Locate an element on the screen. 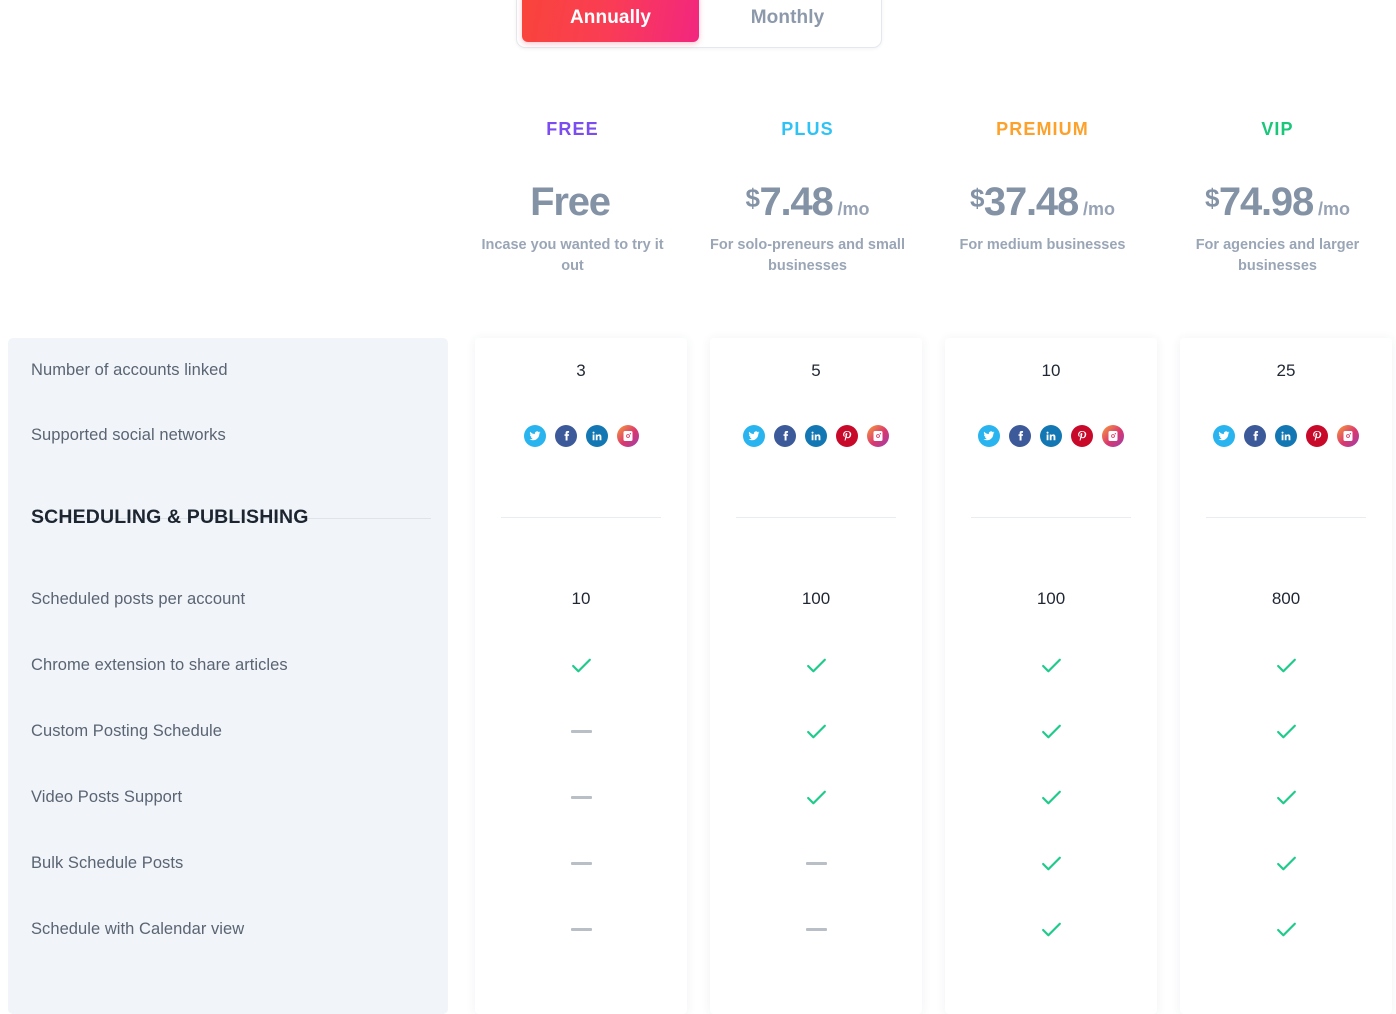 Image resolution: width=1396 pixels, height=1014 pixels. plan-amount-free: Free is located at coordinates (570, 202).